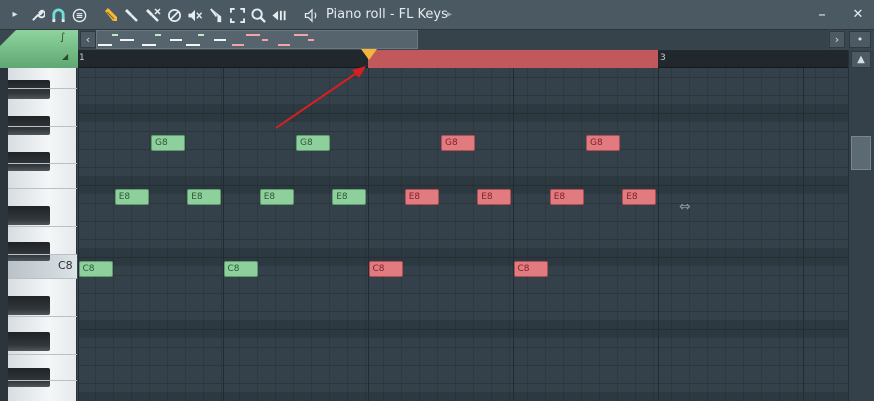  Describe the element at coordinates (37, 15) in the screenshot. I see `wrench-icon` at that location.